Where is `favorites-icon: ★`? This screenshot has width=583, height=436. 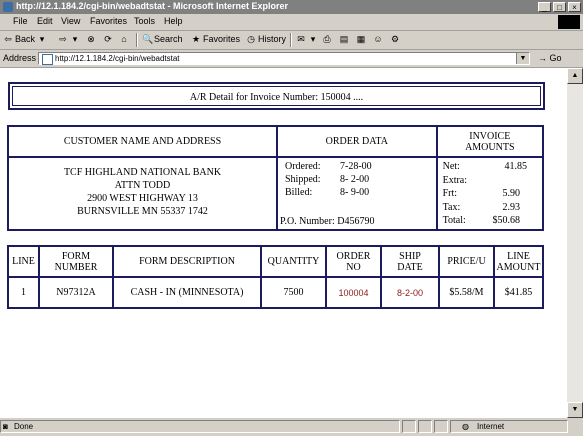 favorites-icon: ★ is located at coordinates (196, 39).